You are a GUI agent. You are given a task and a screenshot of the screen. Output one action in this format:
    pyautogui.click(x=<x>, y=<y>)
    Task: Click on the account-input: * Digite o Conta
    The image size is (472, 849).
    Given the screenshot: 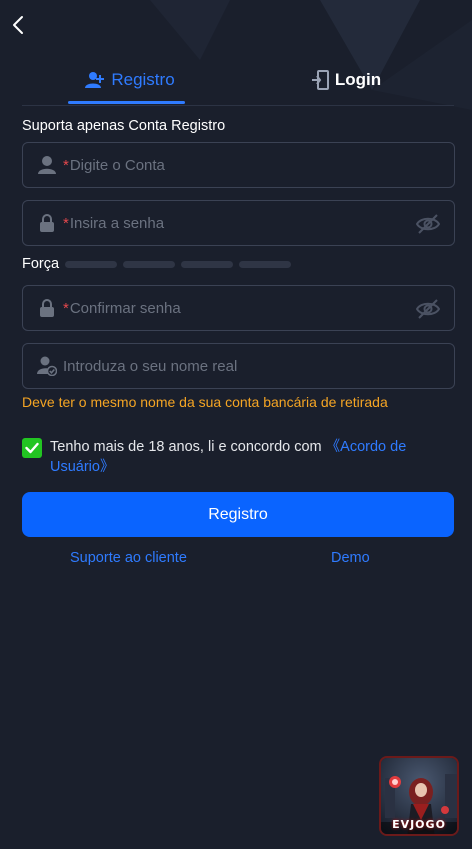 What is the action you would take?
    pyautogui.click(x=238, y=165)
    